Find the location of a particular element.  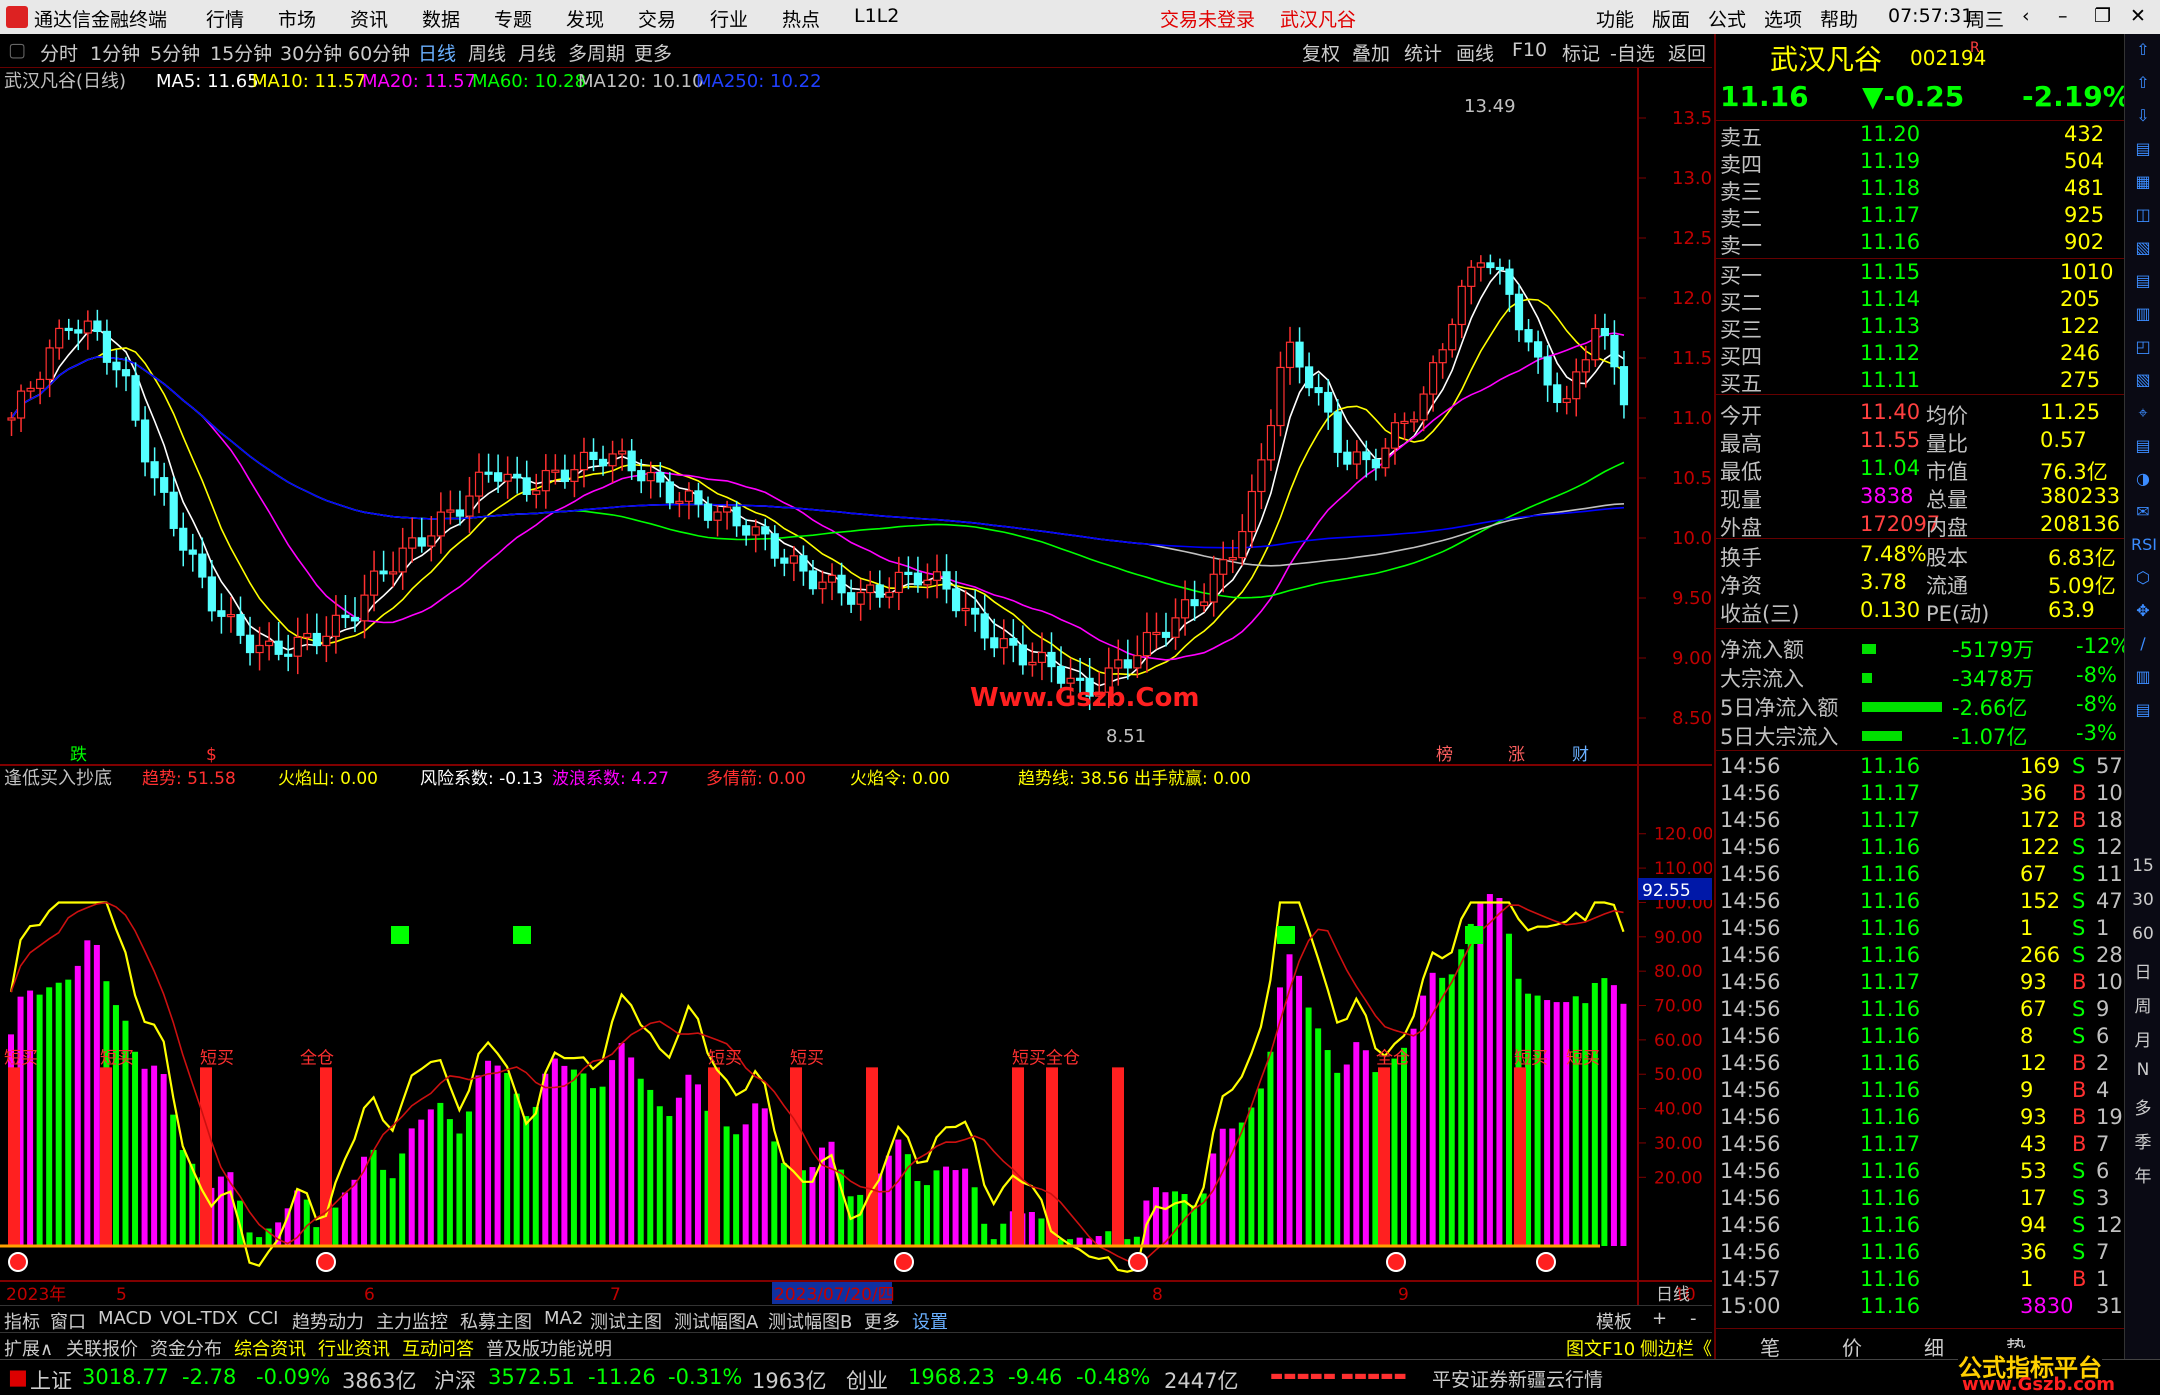

menu-item: 数据 is located at coordinates (441, 18).